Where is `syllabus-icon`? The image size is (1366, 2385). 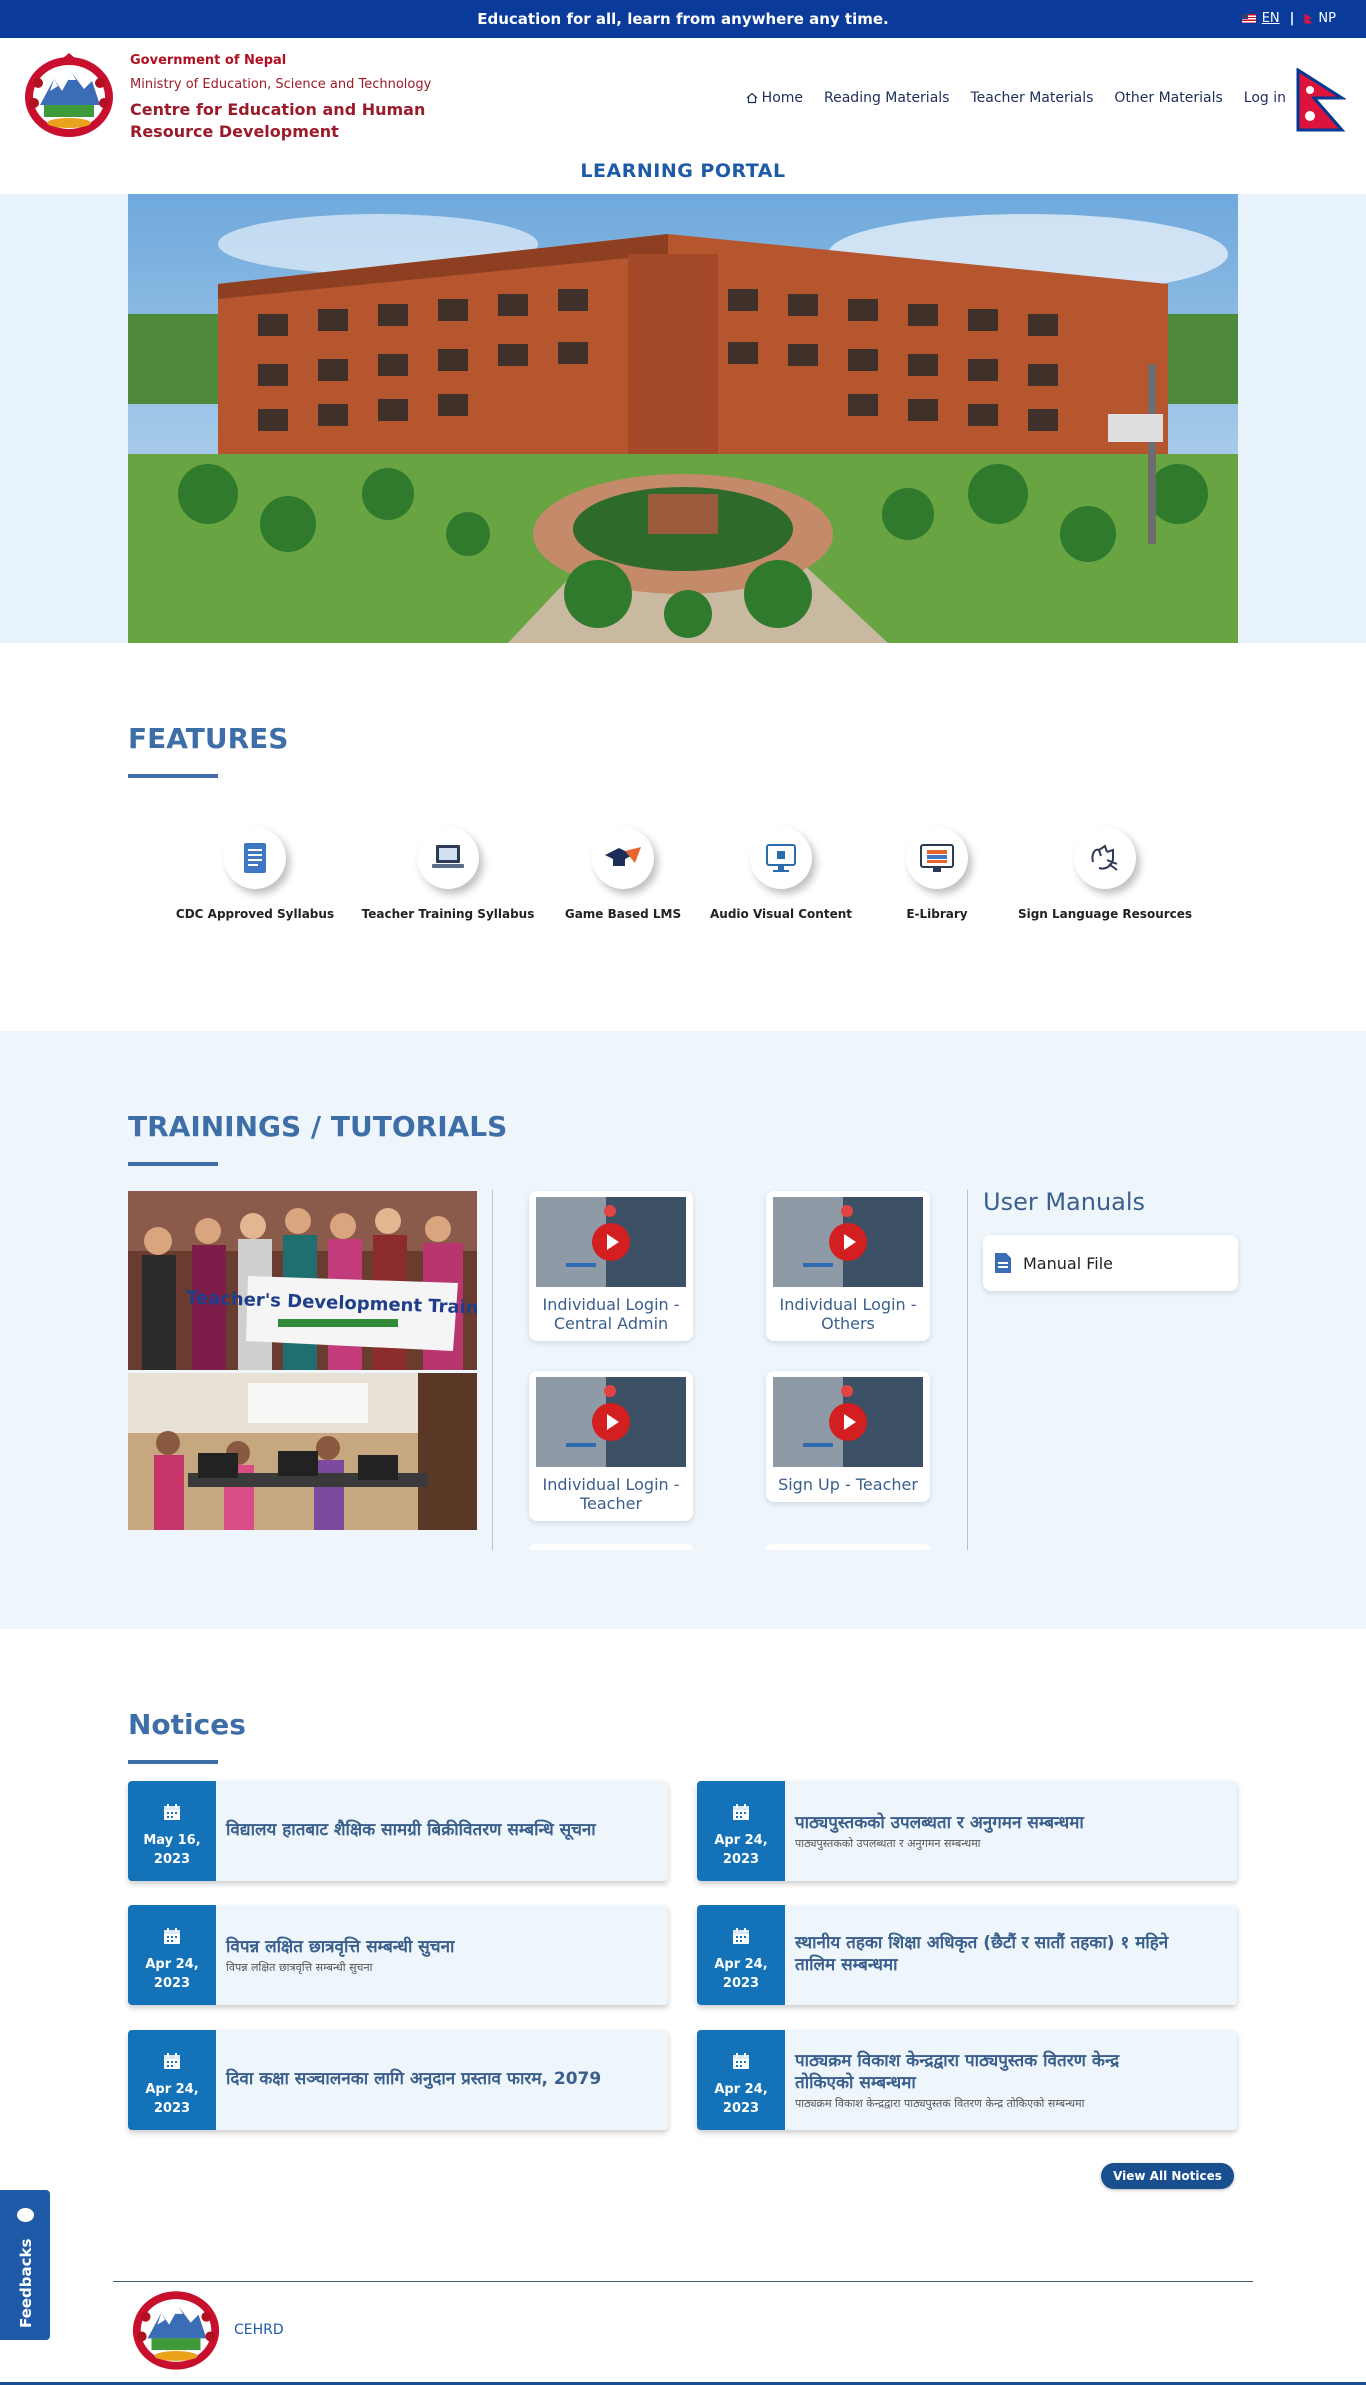 syllabus-icon is located at coordinates (255, 858).